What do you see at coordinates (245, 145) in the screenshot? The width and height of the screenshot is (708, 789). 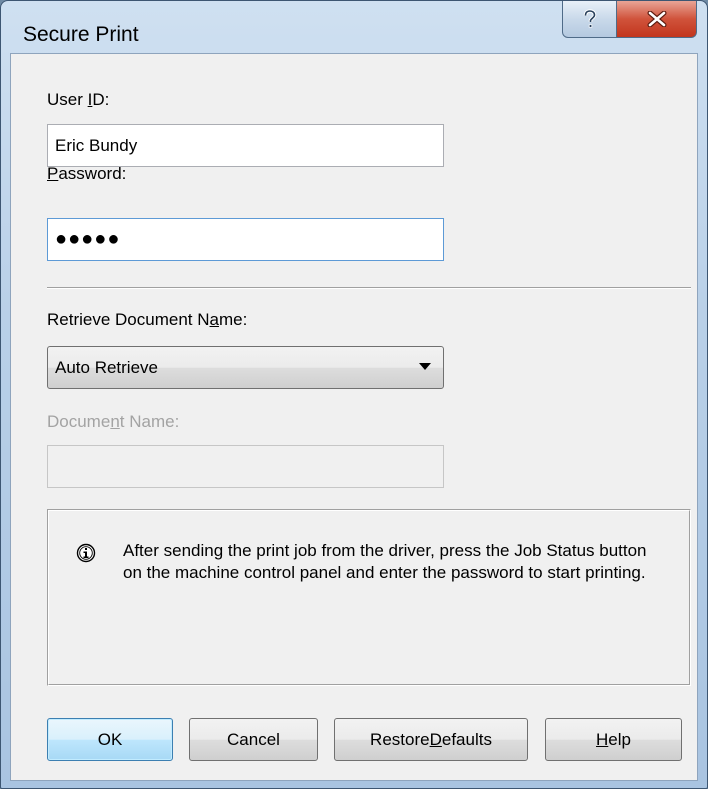 I see `user-id-field: Eric Bundy` at bounding box center [245, 145].